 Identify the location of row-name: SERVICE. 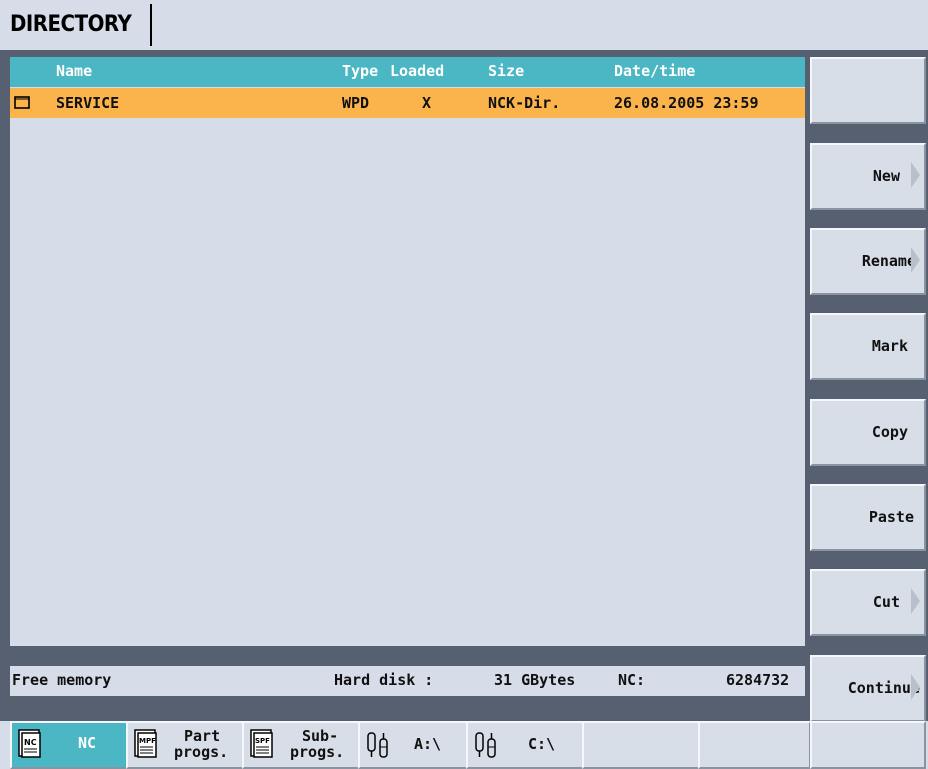
(88, 103).